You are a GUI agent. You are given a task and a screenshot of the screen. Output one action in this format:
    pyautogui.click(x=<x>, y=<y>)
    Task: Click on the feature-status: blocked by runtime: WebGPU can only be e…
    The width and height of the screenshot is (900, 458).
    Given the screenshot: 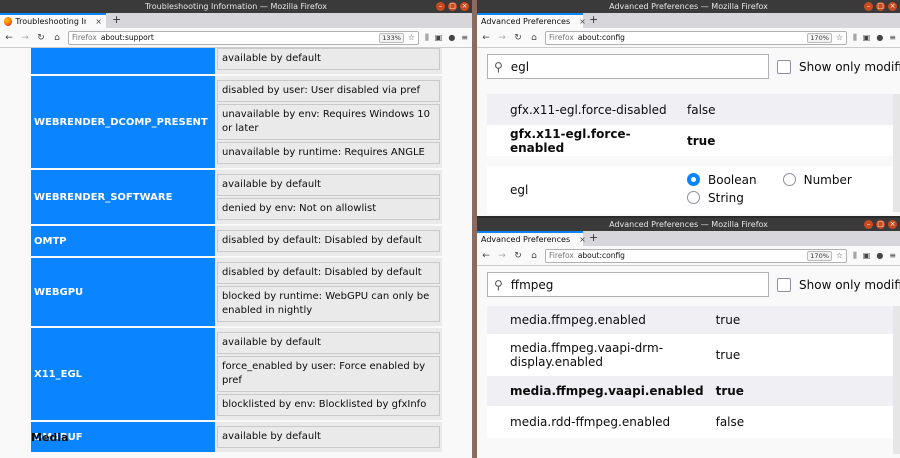 What is the action you would take?
    pyautogui.click(x=328, y=304)
    